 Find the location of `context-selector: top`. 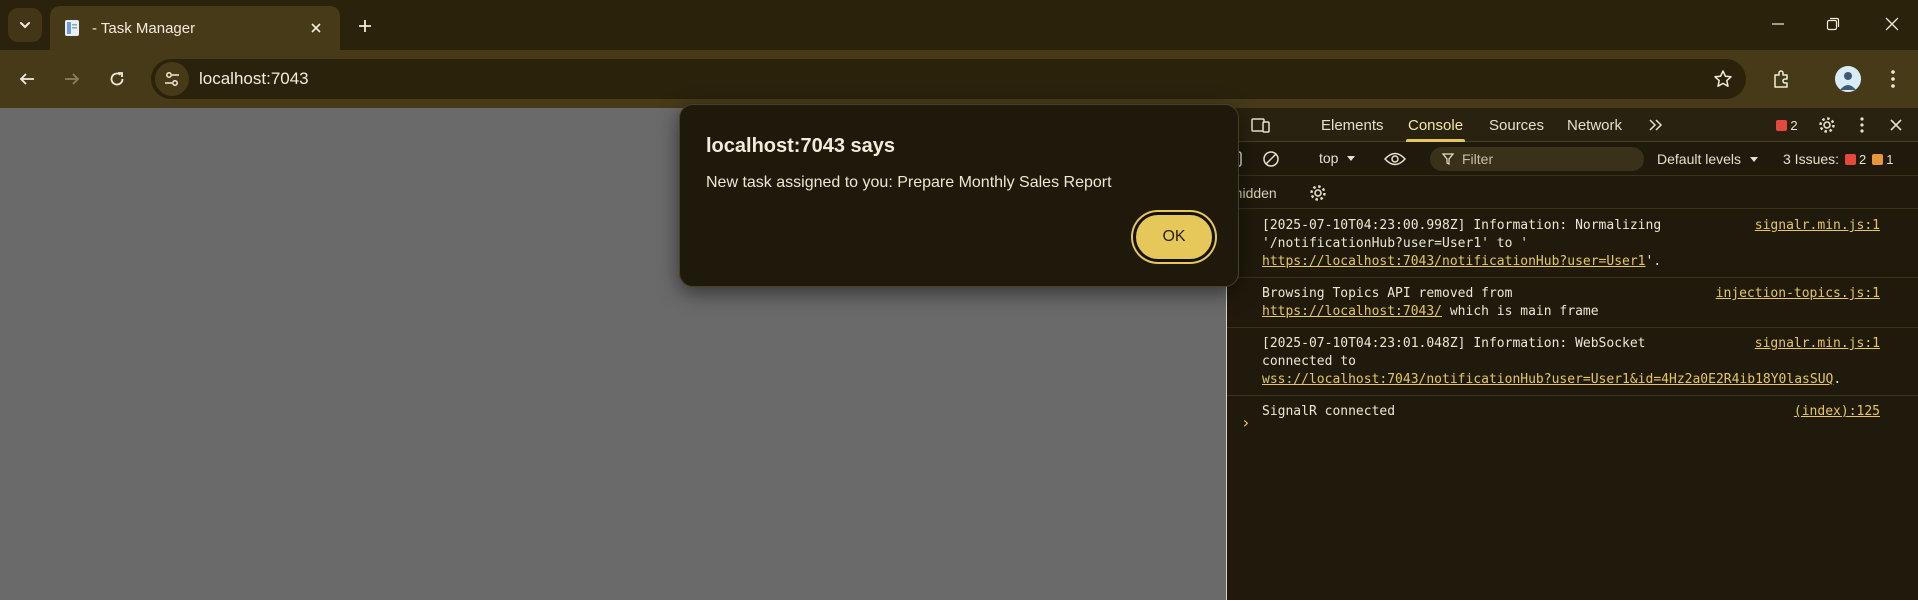

context-selector: top is located at coordinates (1337, 158).